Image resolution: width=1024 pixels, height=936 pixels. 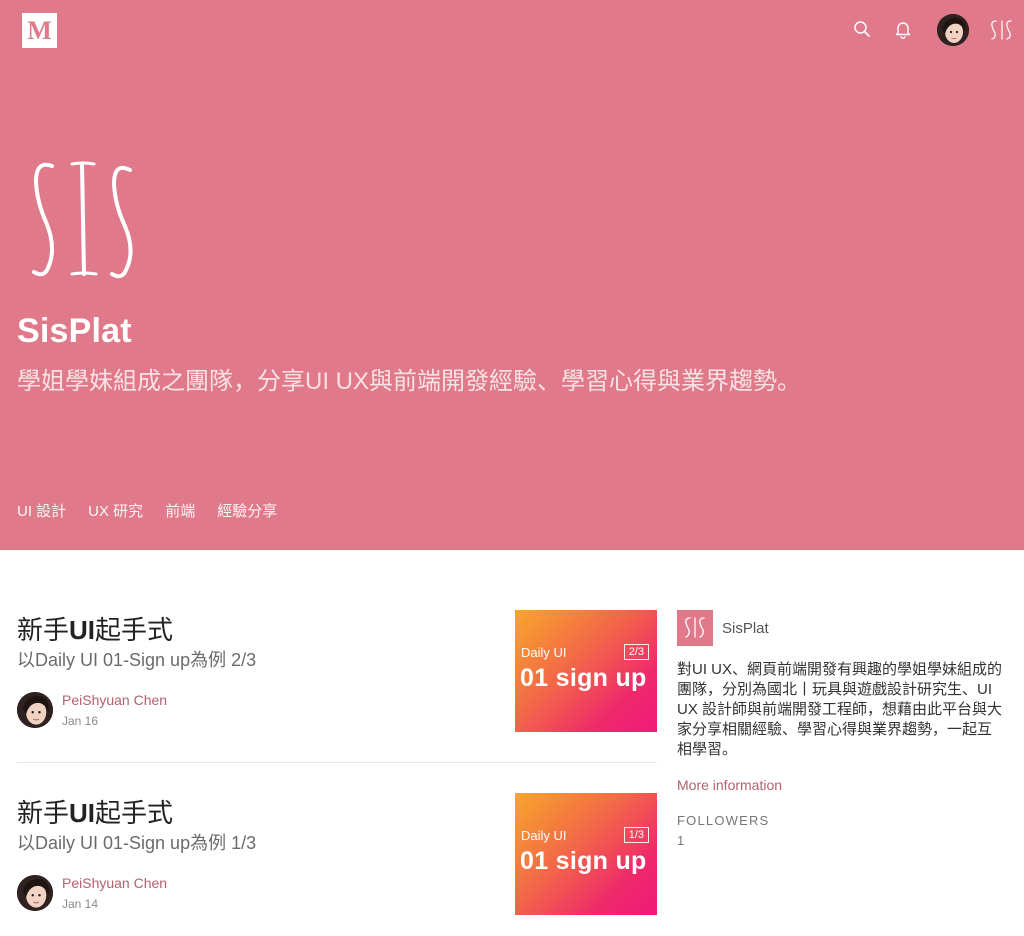 I want to click on sidebar-publication-name: SisPlat, so click(x=745, y=628).